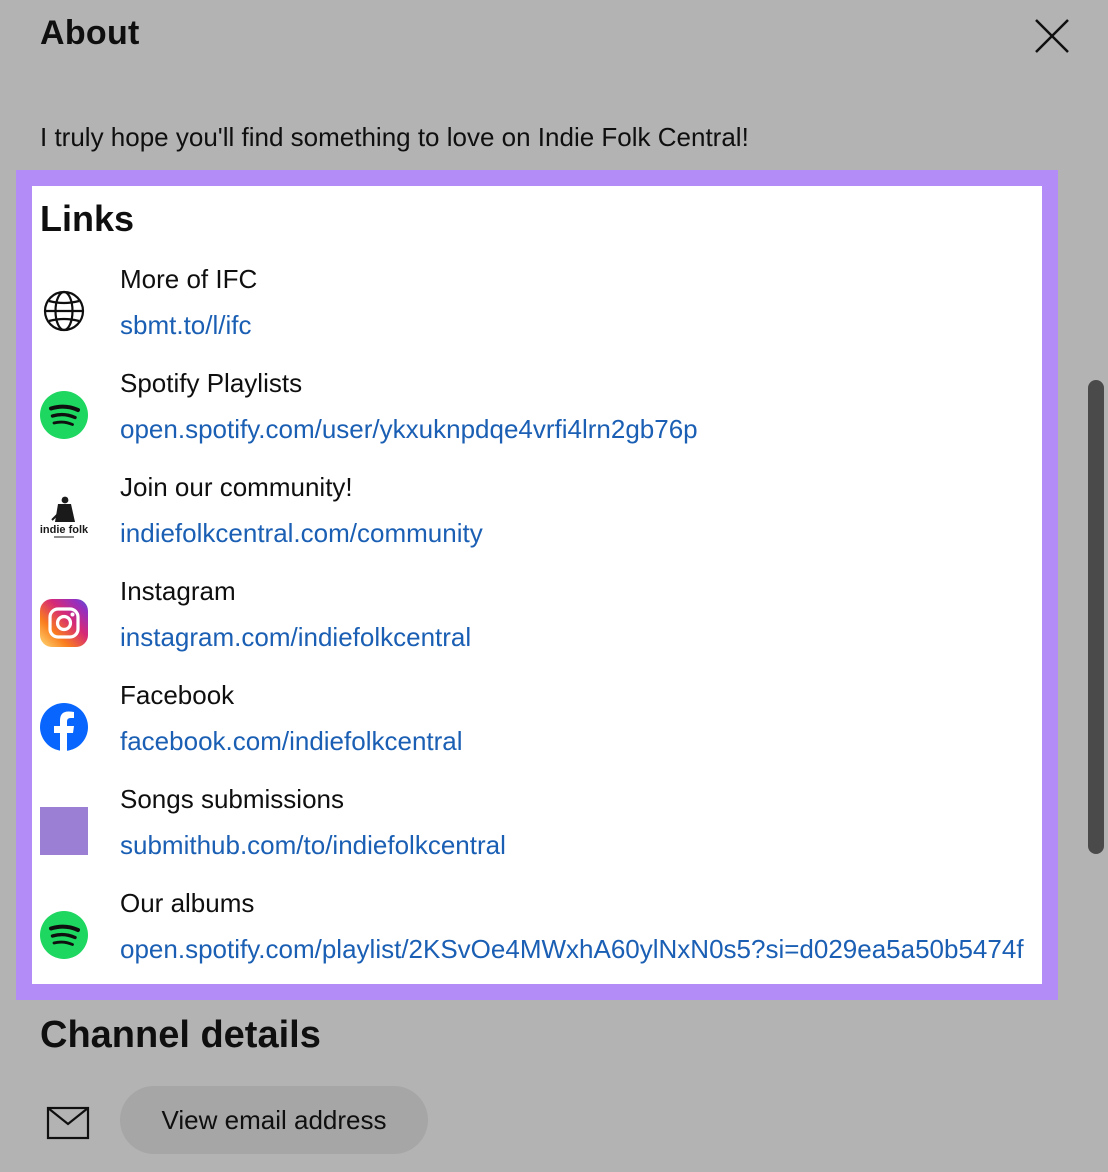 This screenshot has height=1172, width=1108. I want to click on link-title: Facebook, so click(177, 695).